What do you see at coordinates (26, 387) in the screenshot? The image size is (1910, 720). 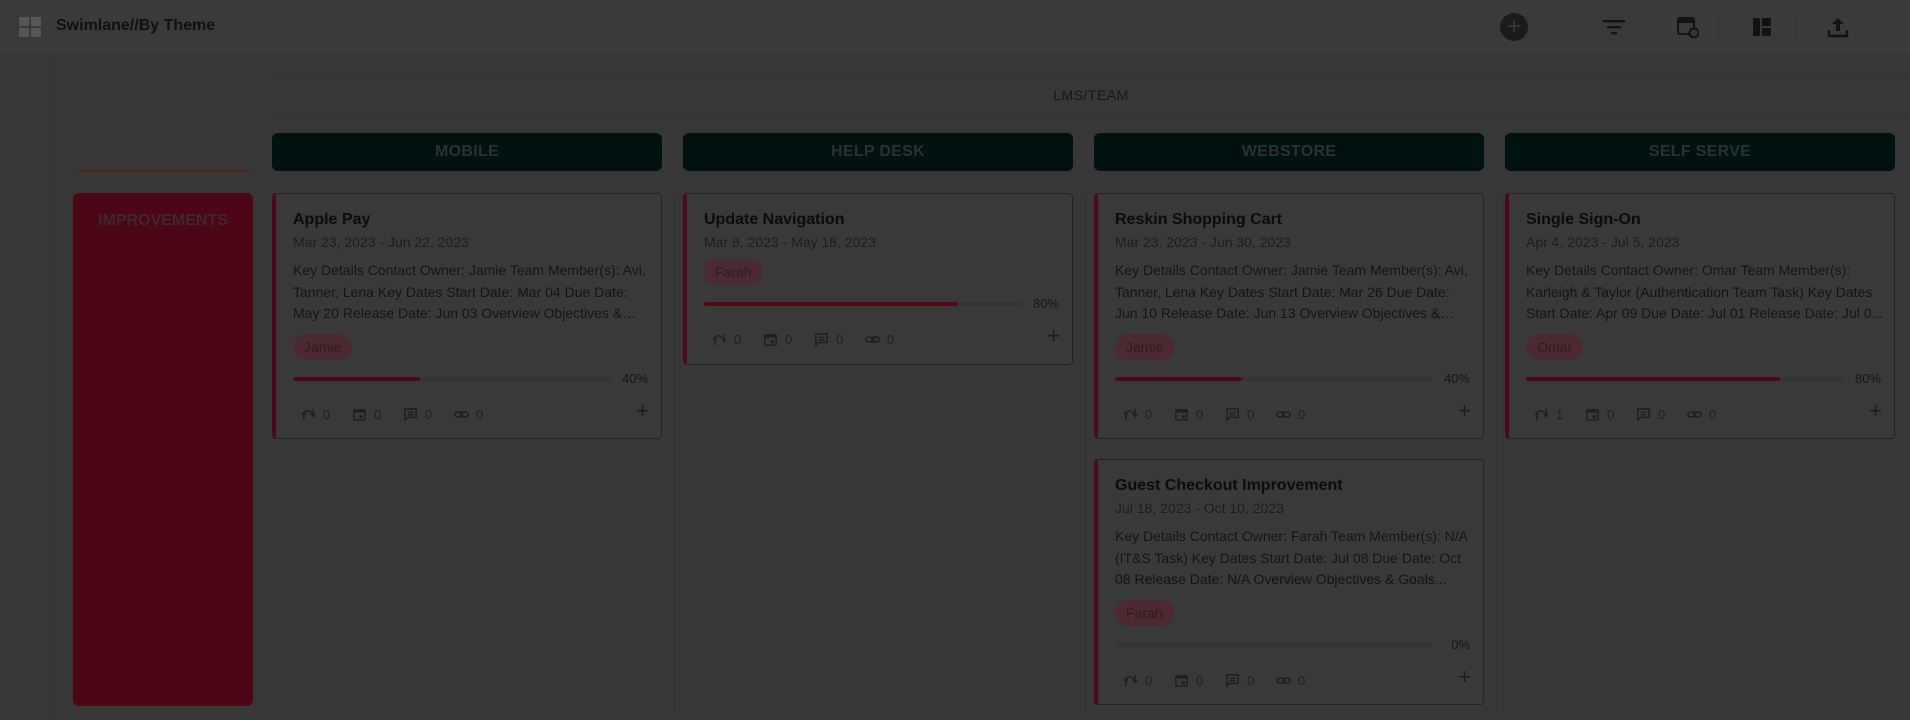 I see `left-rail` at bounding box center [26, 387].